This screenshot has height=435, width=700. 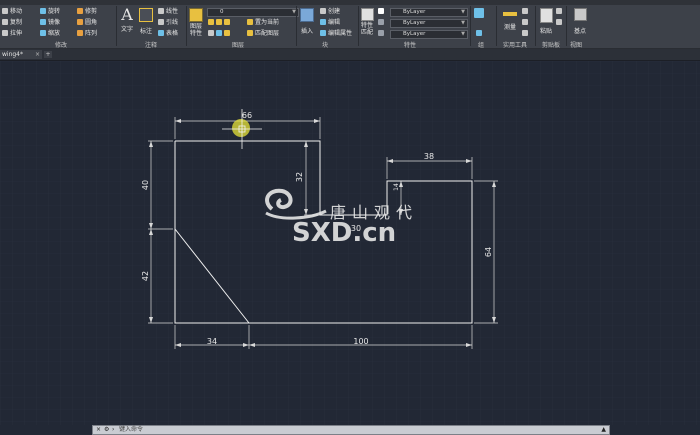 I want to click on cut-icon, so click(x=559, y=11).